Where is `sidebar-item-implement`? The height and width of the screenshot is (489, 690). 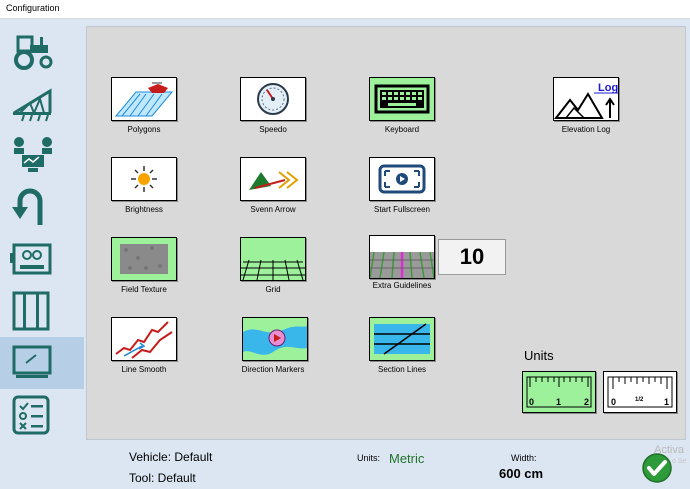
sidebar-item-implement is located at coordinates (42, 103).